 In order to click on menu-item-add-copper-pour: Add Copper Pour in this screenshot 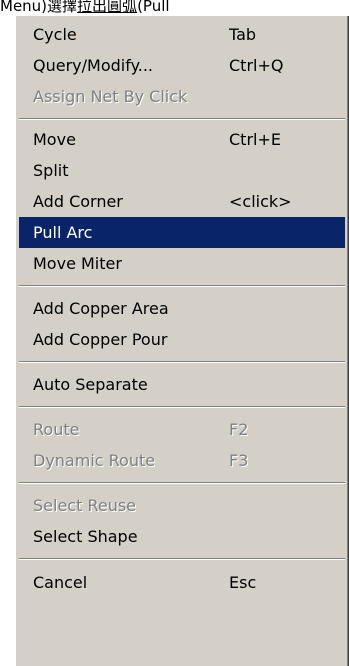, I will do `click(182, 339)`.